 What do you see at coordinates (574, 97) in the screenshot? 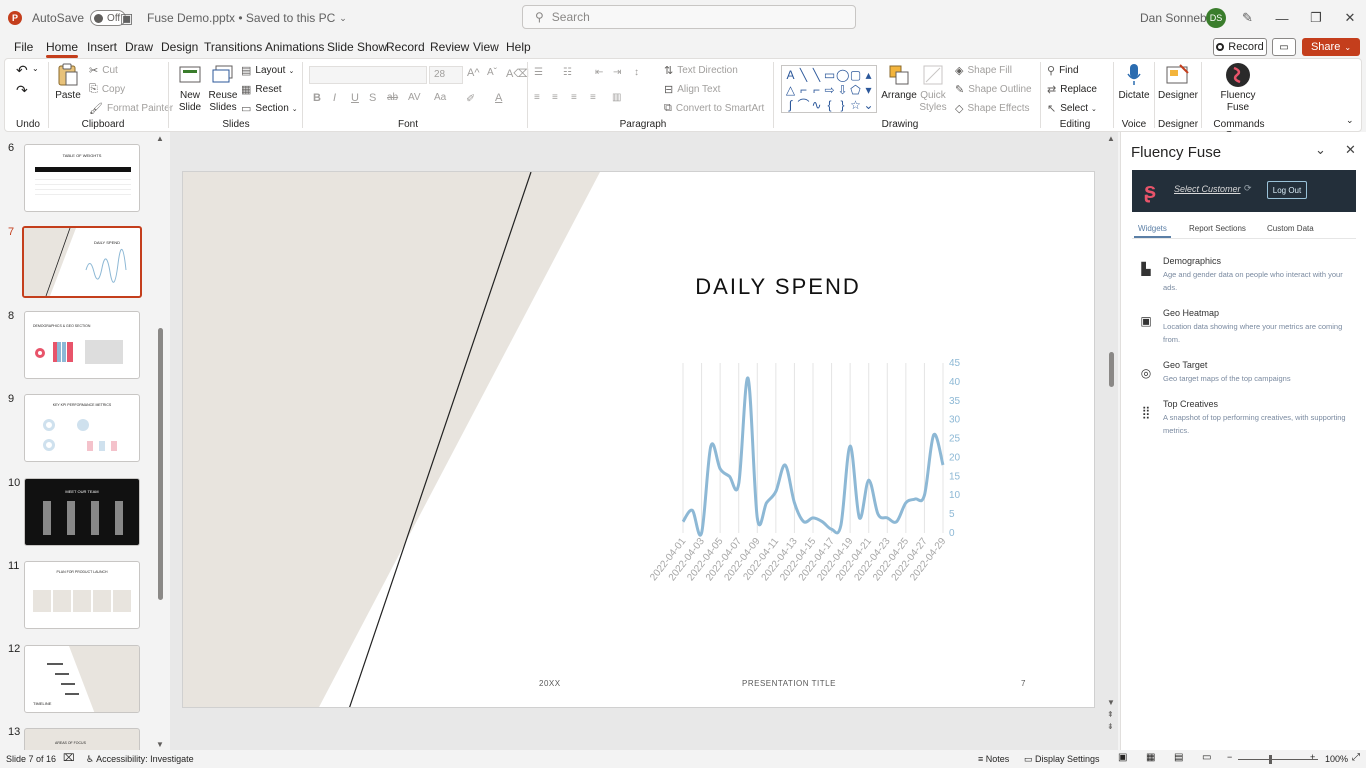
I see `align-right-icon: ≡` at bounding box center [574, 97].